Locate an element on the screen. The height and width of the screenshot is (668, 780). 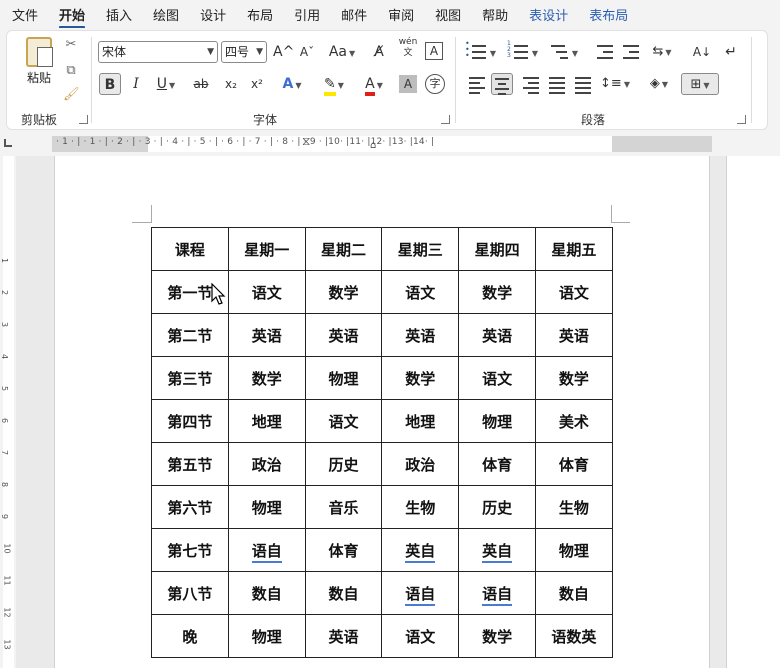
grow-font-button: A^ is located at coordinates (283, 52).